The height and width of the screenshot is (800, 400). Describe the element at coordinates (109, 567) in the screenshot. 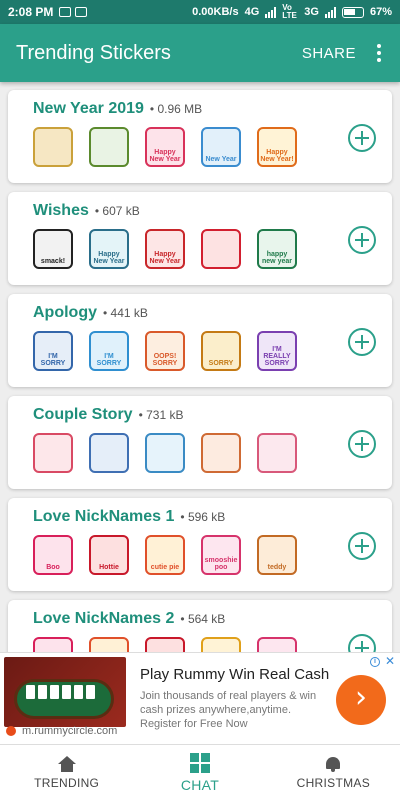

I see `sticker-caption: Hottie` at that location.